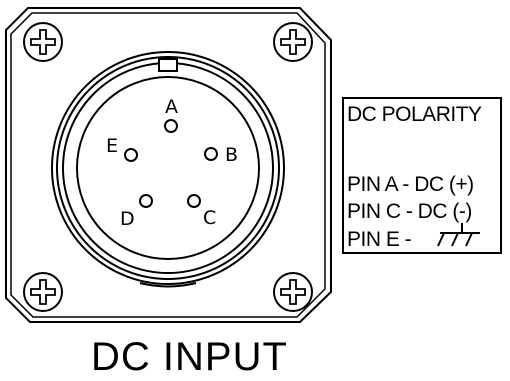 The width and height of the screenshot is (510, 381). Describe the element at coordinates (414, 114) in the screenshot. I see `legend-title: DC POLARITY` at that location.